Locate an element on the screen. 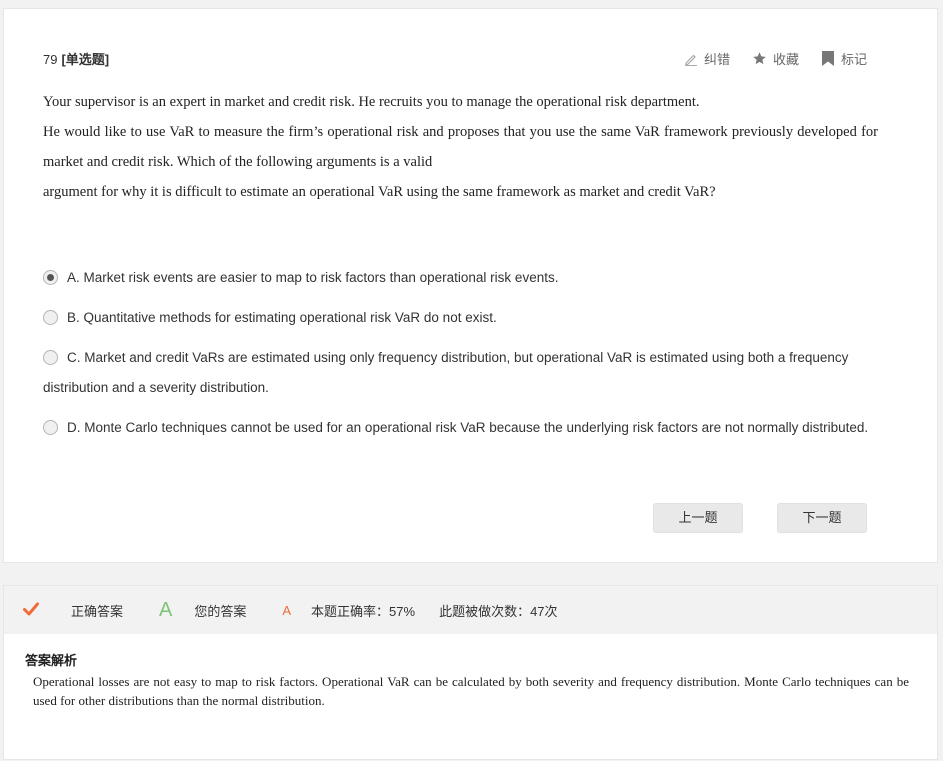 The image size is (943, 761). explanation-title: 答案解析 is located at coordinates (51, 660).